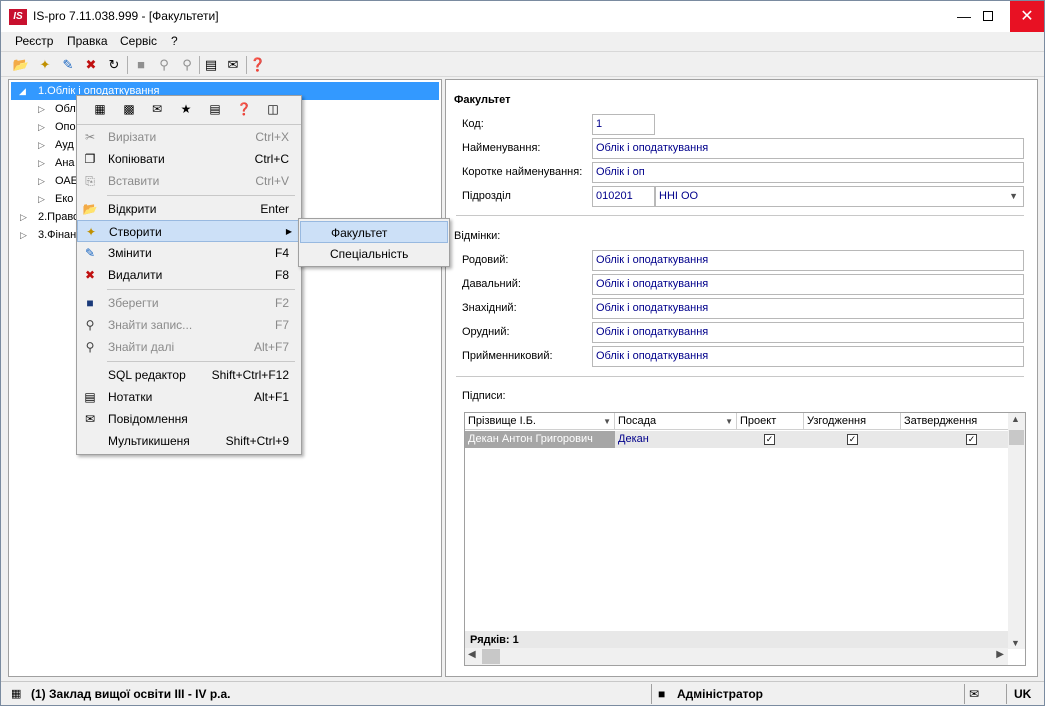  Describe the element at coordinates (189, 347) in the screenshot. I see `menu-find-next: ⚲ Знайти далі Alt+F7` at that location.